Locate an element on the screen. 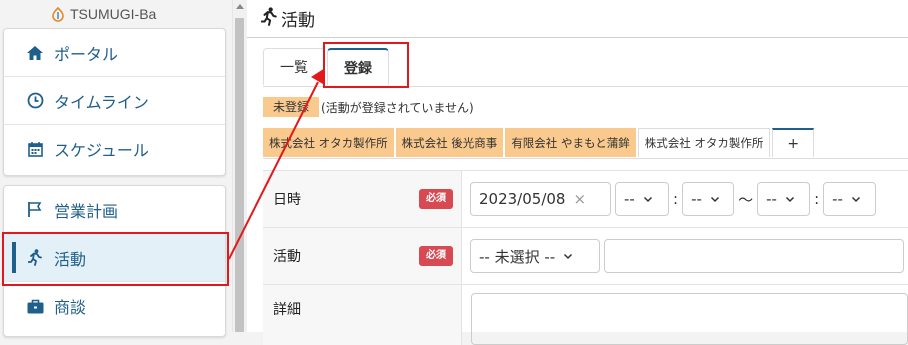 The width and height of the screenshot is (908, 345). sidebar-item-schedule: スケジュール is located at coordinates (114, 149).